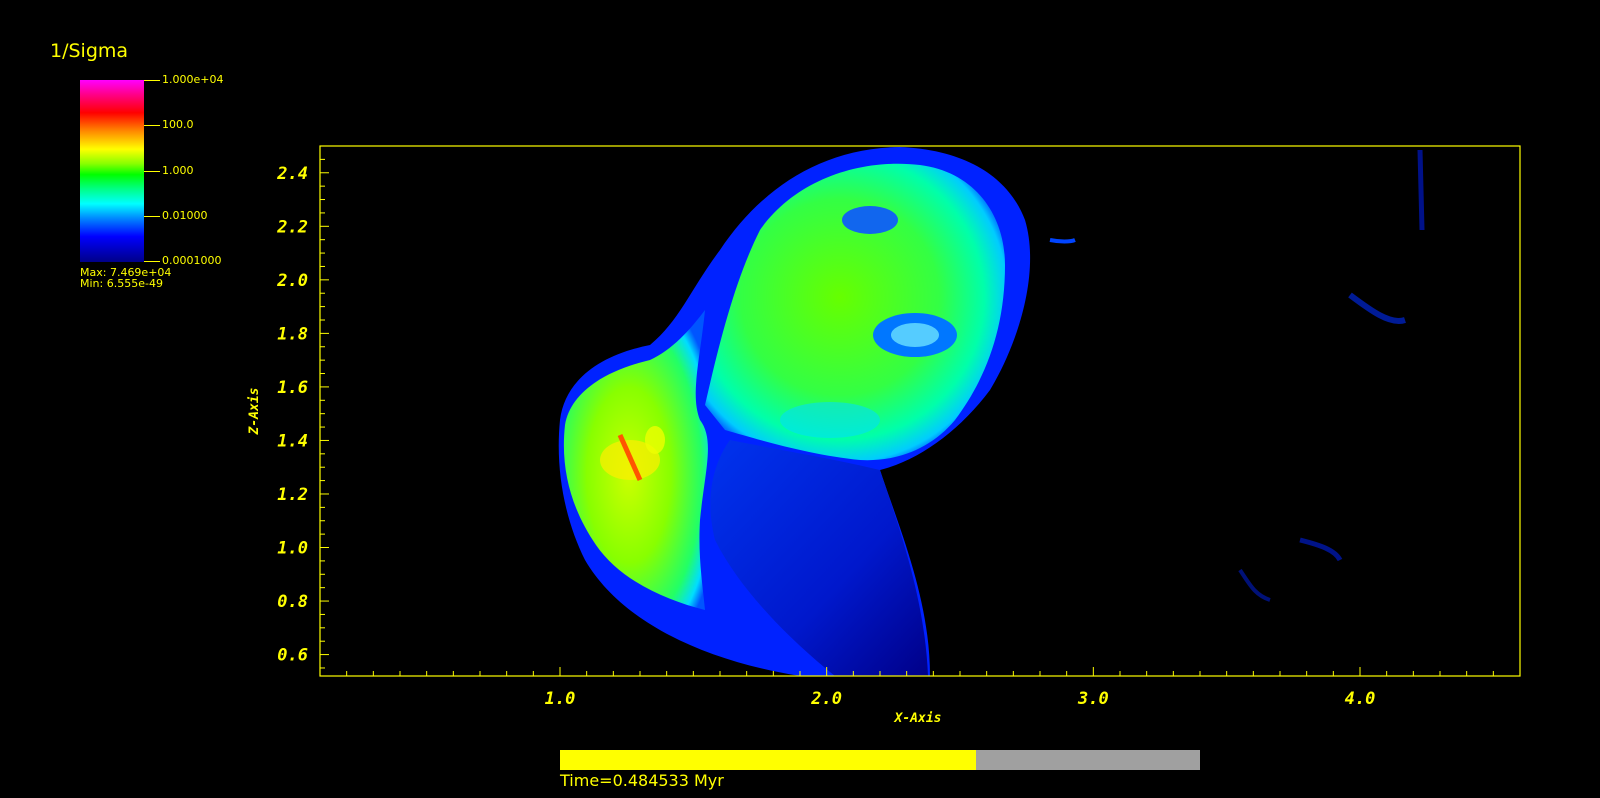 The height and width of the screenshot is (798, 1600). Describe the element at coordinates (292, 281) in the screenshot. I see `y-tick-label: 2.0` at that location.